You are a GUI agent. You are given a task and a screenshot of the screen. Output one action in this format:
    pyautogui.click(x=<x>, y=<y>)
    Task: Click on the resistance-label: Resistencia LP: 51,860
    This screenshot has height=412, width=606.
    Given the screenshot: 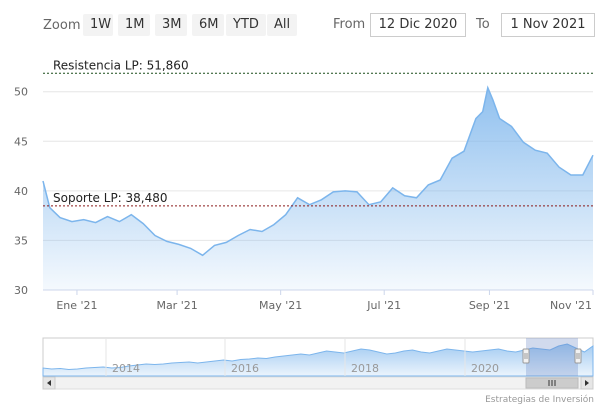 What is the action you would take?
    pyautogui.click(x=121, y=65)
    